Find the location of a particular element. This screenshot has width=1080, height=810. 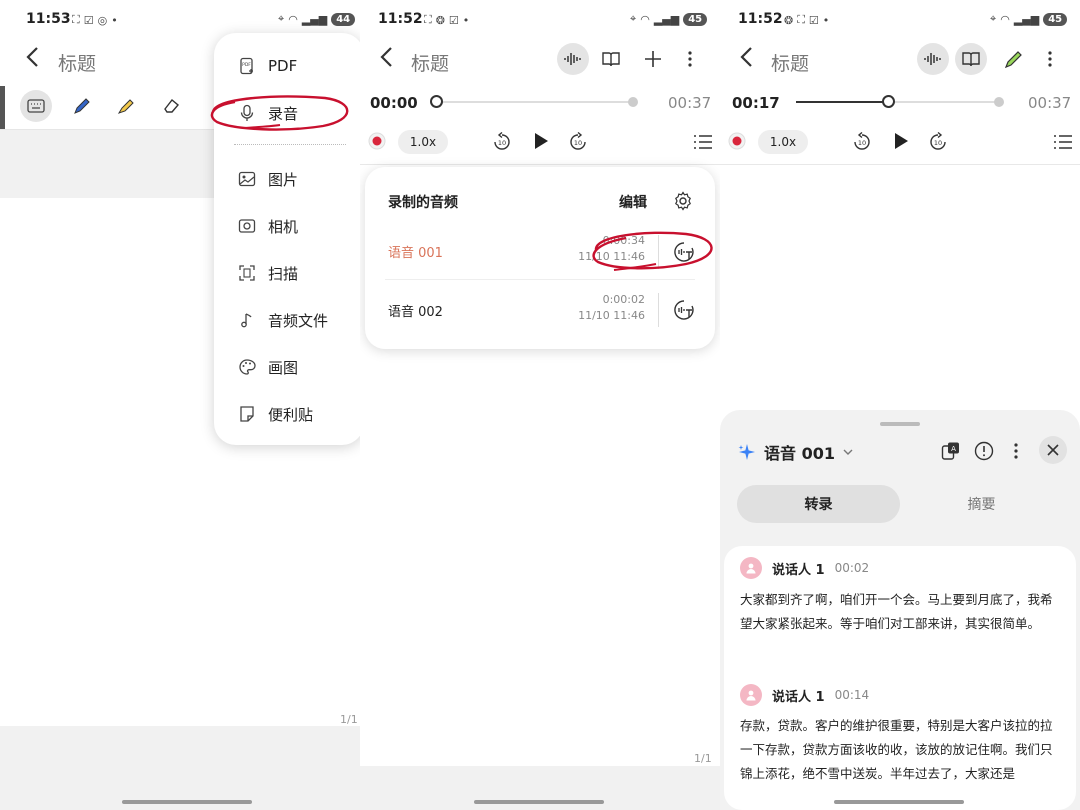

menu-item-drawing: 画图 is located at coordinates (268, 367).